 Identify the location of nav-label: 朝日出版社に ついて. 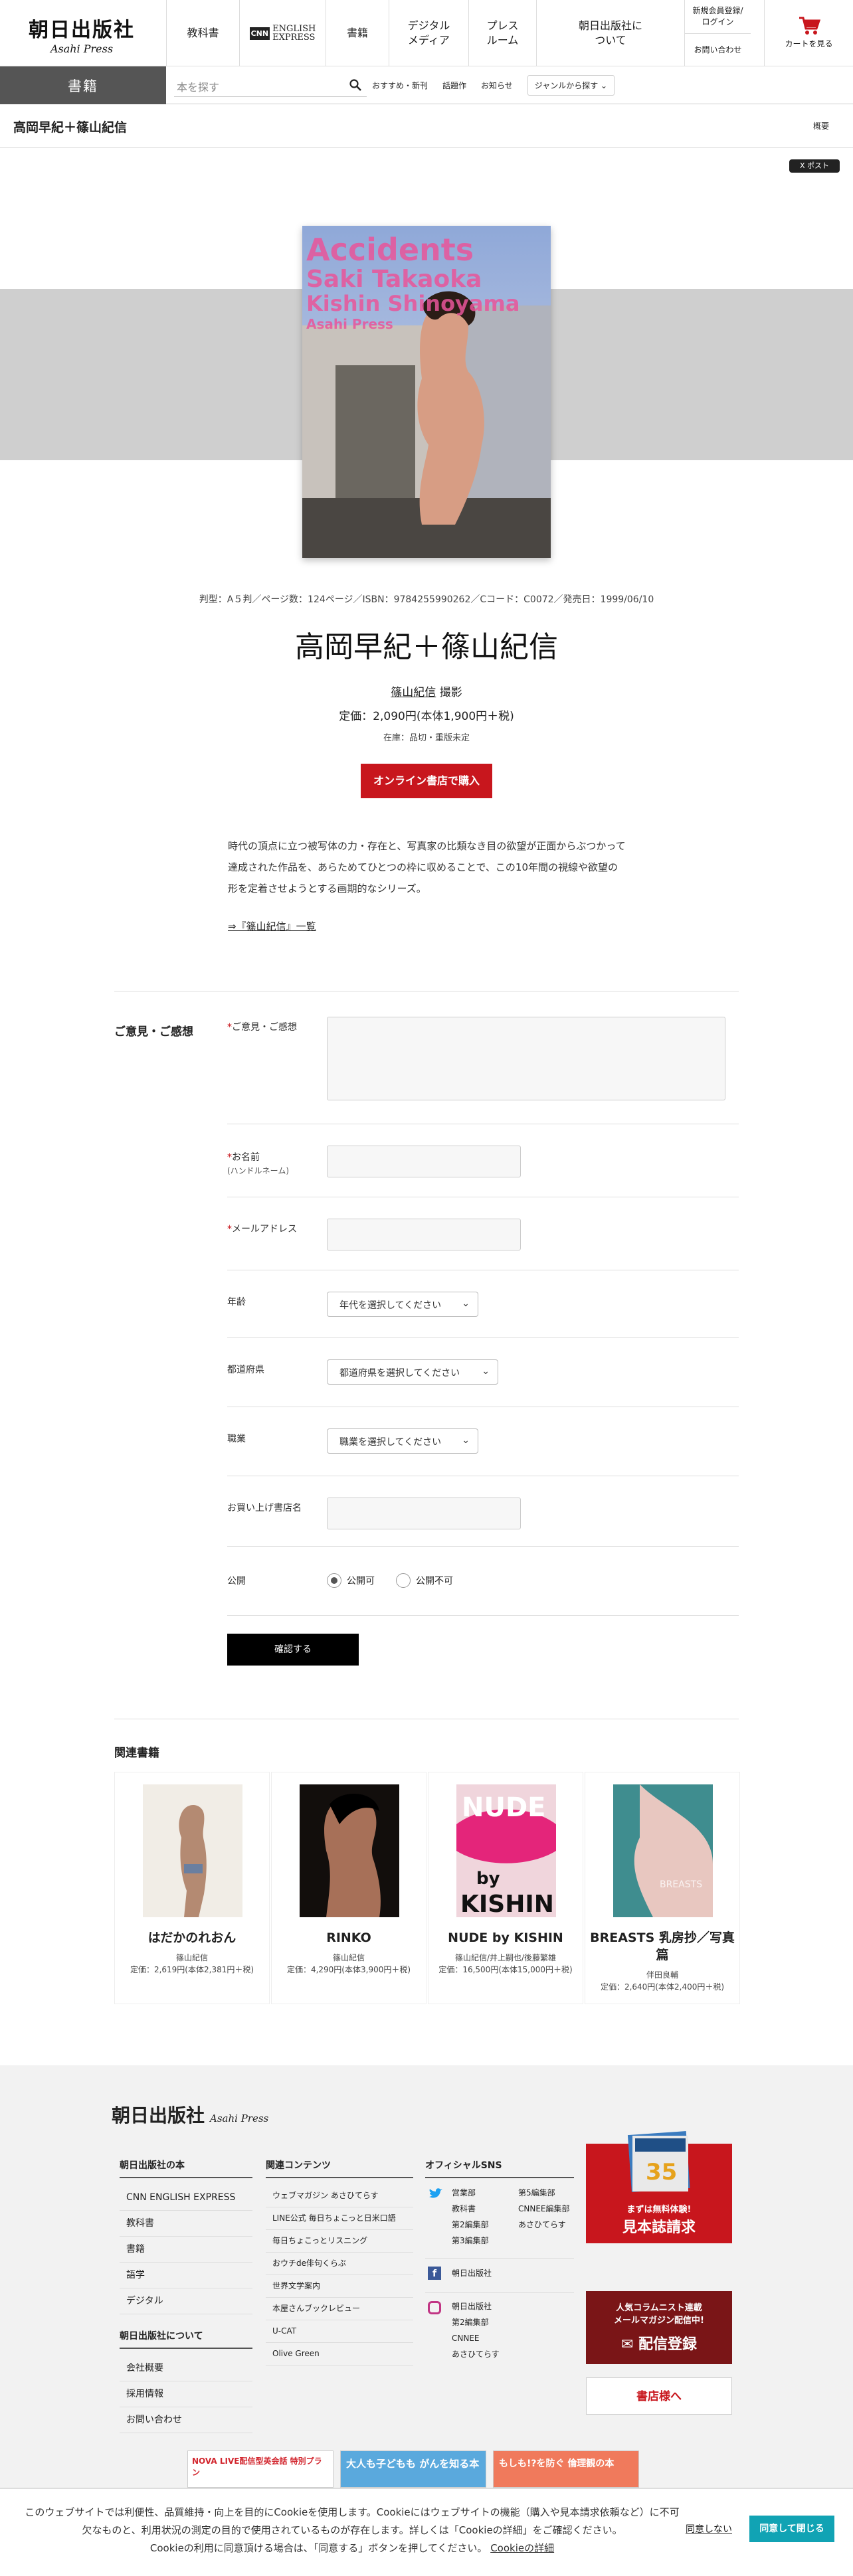
(610, 32).